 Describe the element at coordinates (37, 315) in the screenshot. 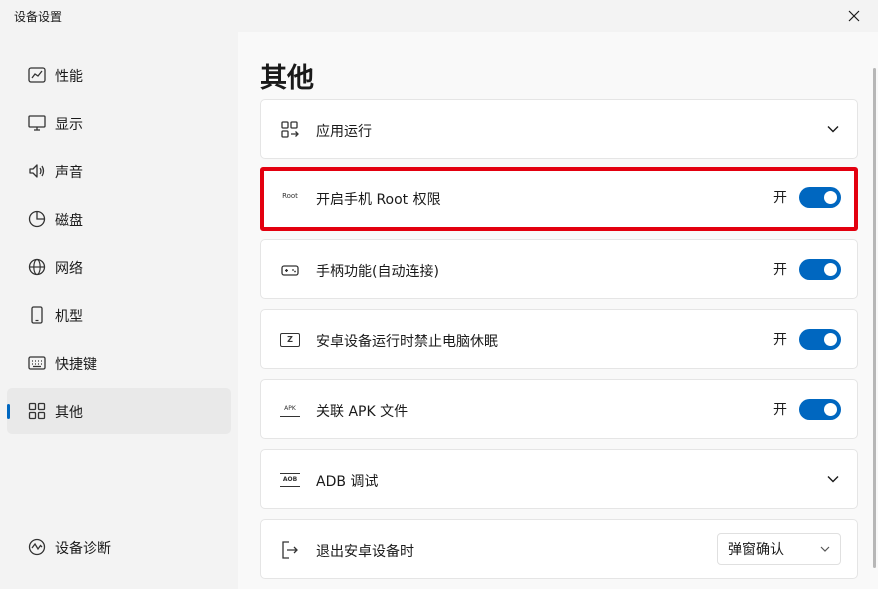

I see `phone-icon` at that location.